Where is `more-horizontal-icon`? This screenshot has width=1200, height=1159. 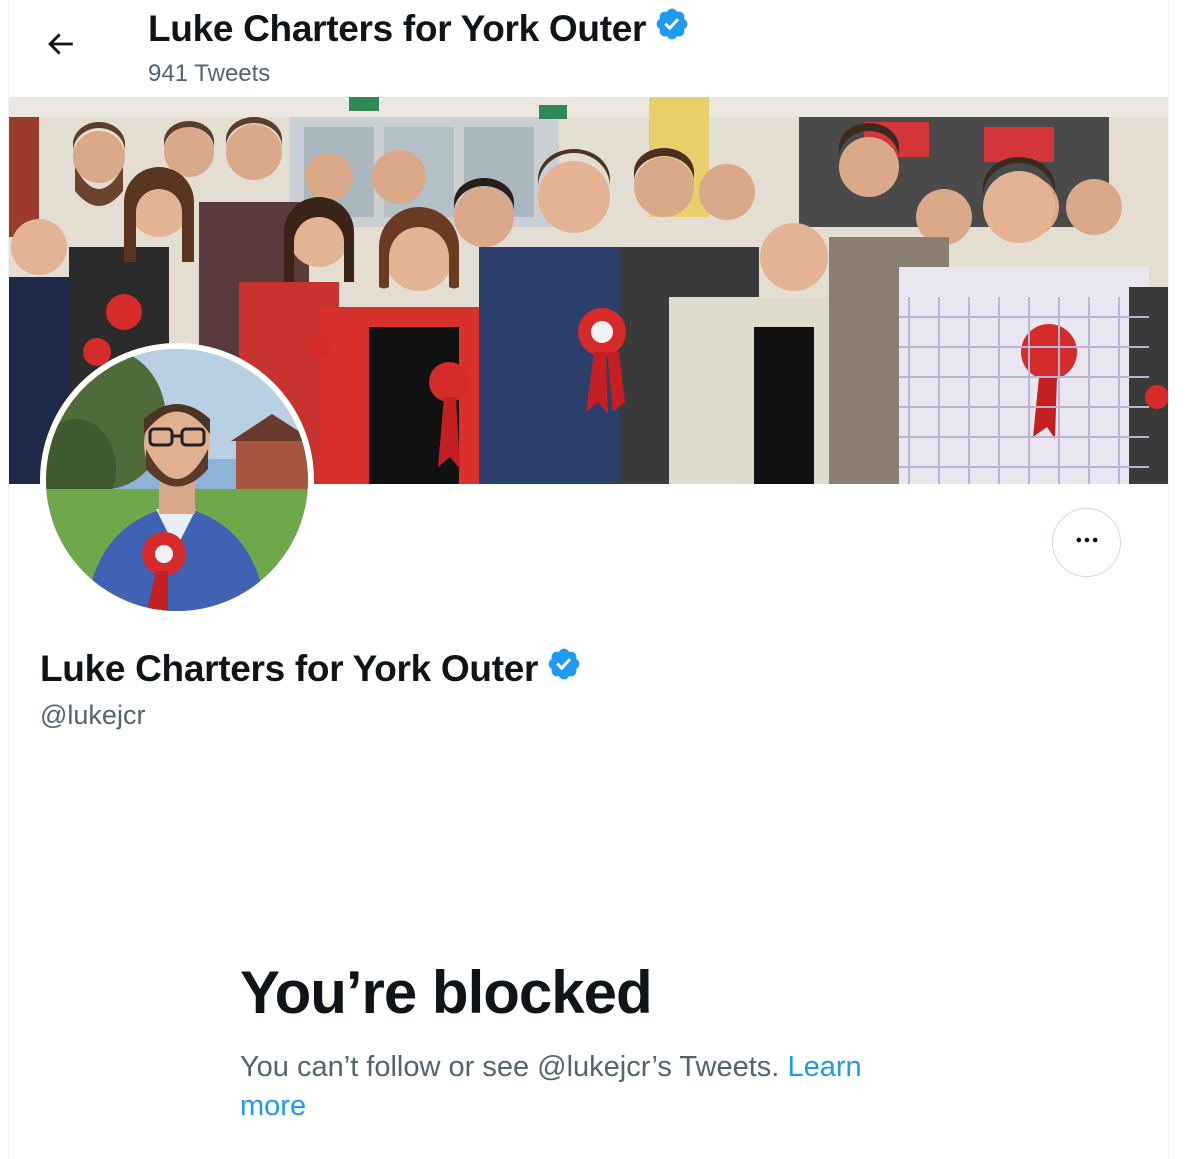
more-horizontal-icon is located at coordinates (1087, 542).